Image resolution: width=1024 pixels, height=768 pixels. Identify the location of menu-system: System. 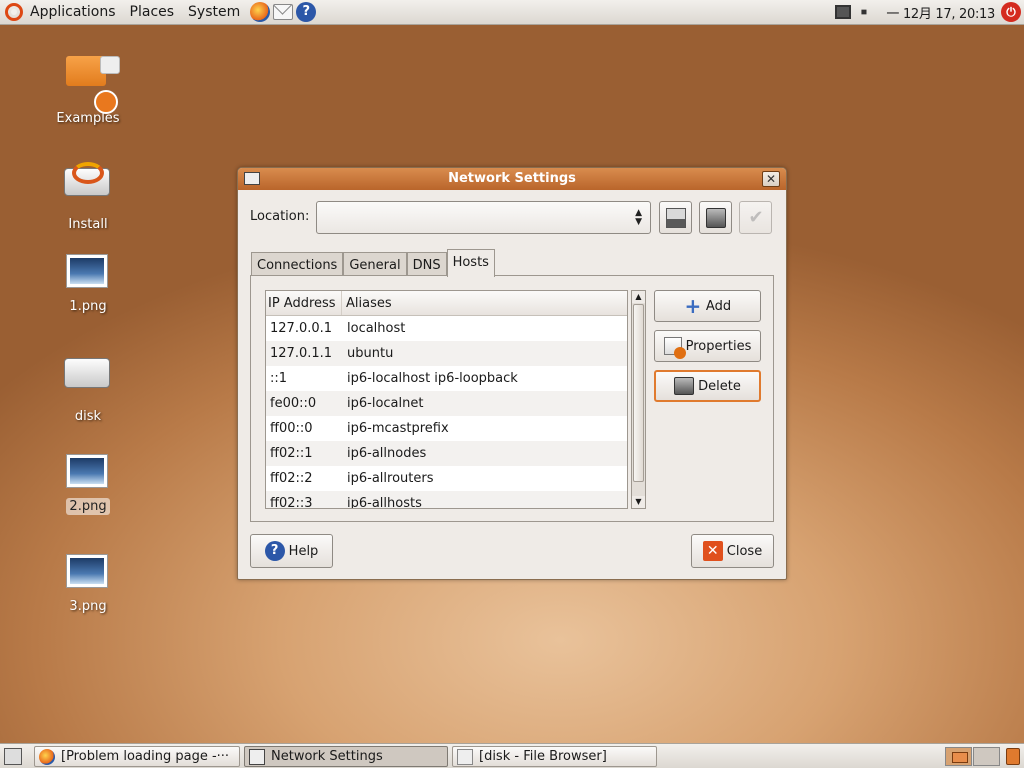
(214, 12).